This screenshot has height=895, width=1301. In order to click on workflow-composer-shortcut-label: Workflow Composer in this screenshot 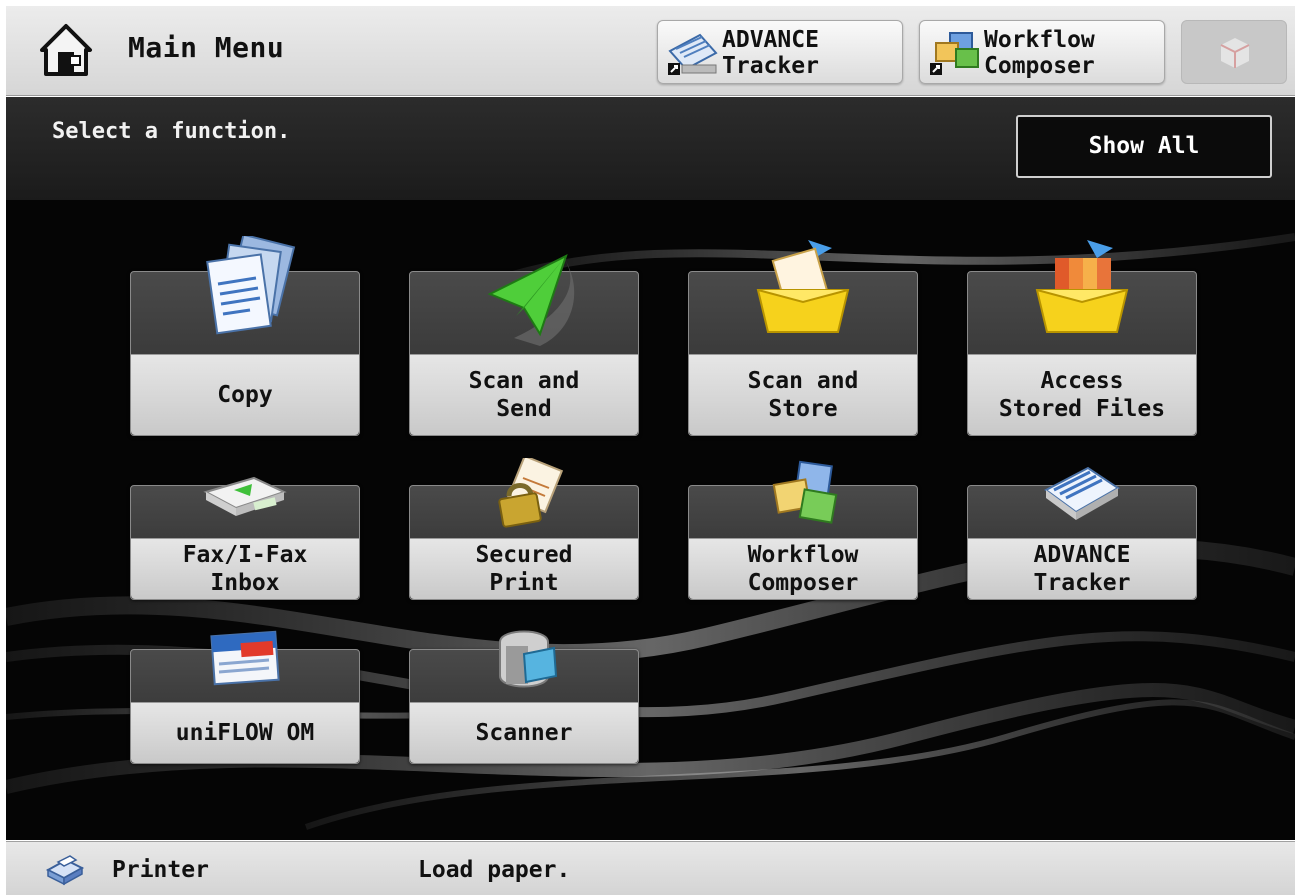, I will do `click(1039, 53)`.